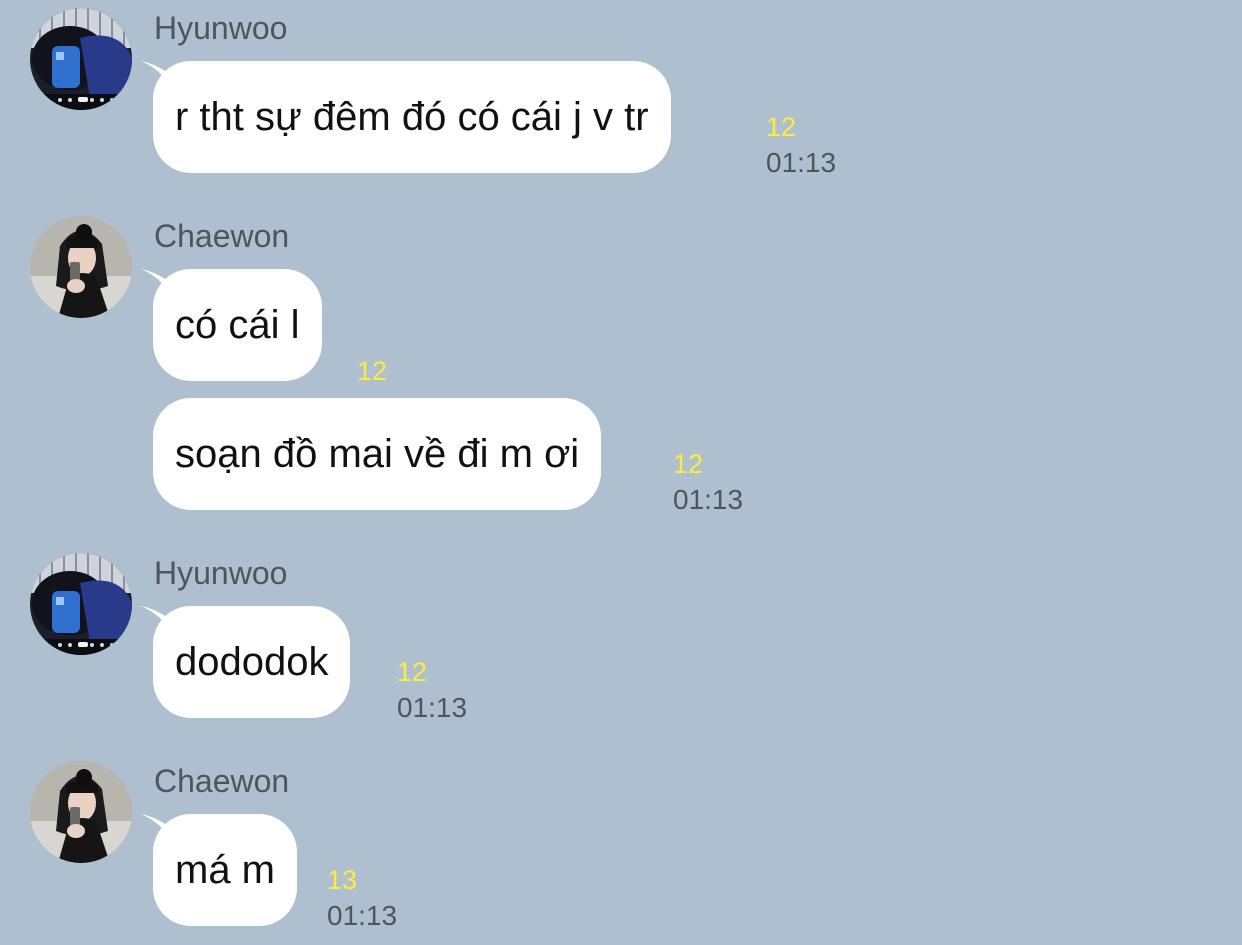 The height and width of the screenshot is (945, 1242). I want to click on message-bubble: soạn đồ mai về đi m ơi, so click(377, 454).